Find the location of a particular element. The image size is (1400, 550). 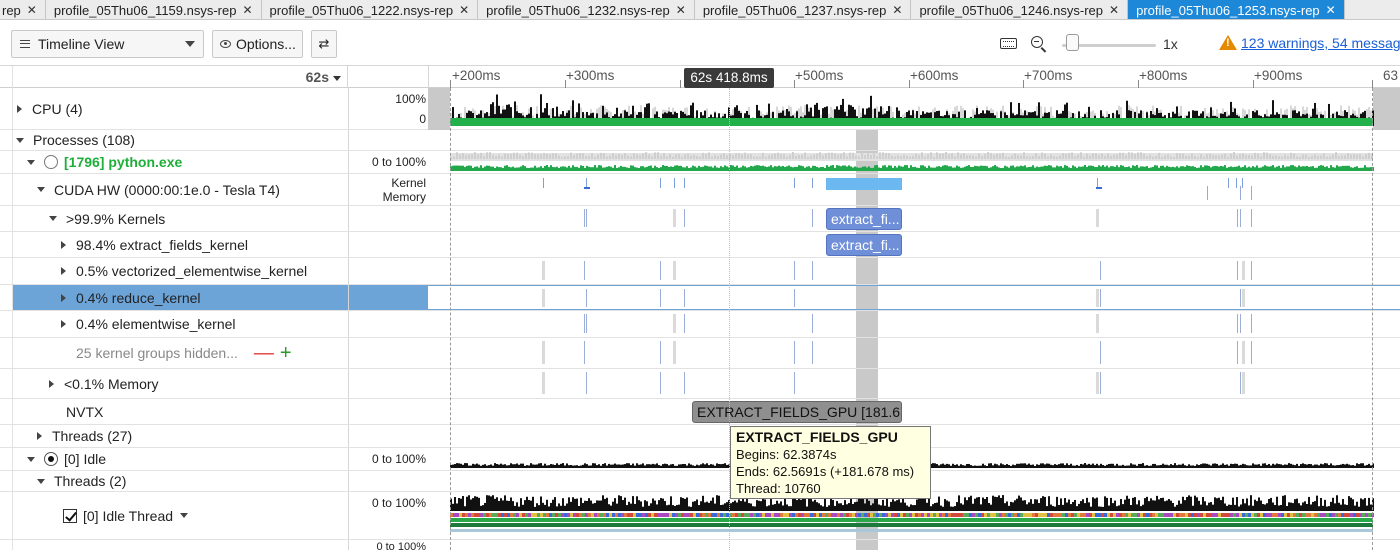

tab-1: profile_05Thu06_1159.nsys-rep ✕ is located at coordinates (154, 10).